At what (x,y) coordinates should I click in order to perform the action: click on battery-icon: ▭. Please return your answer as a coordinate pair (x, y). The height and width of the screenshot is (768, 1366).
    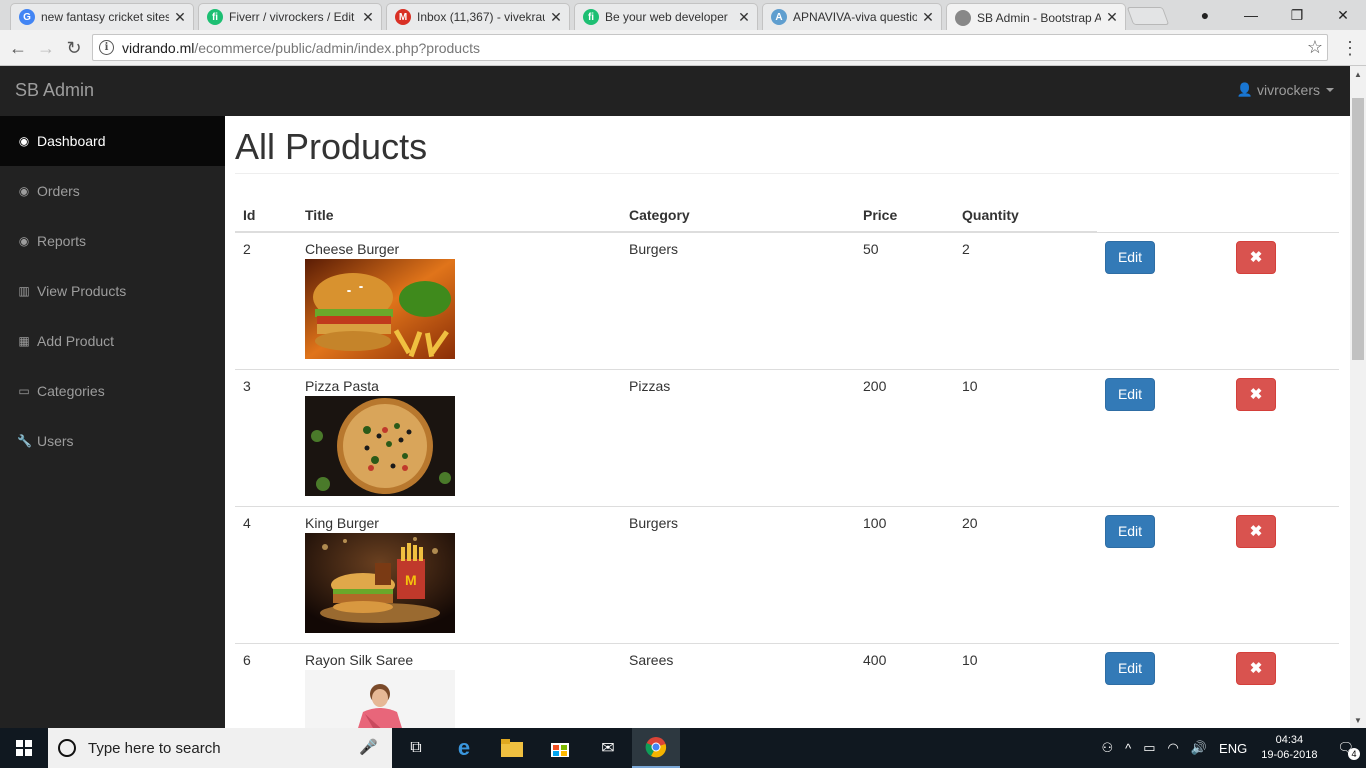
    Looking at the image, I should click on (1149, 748).